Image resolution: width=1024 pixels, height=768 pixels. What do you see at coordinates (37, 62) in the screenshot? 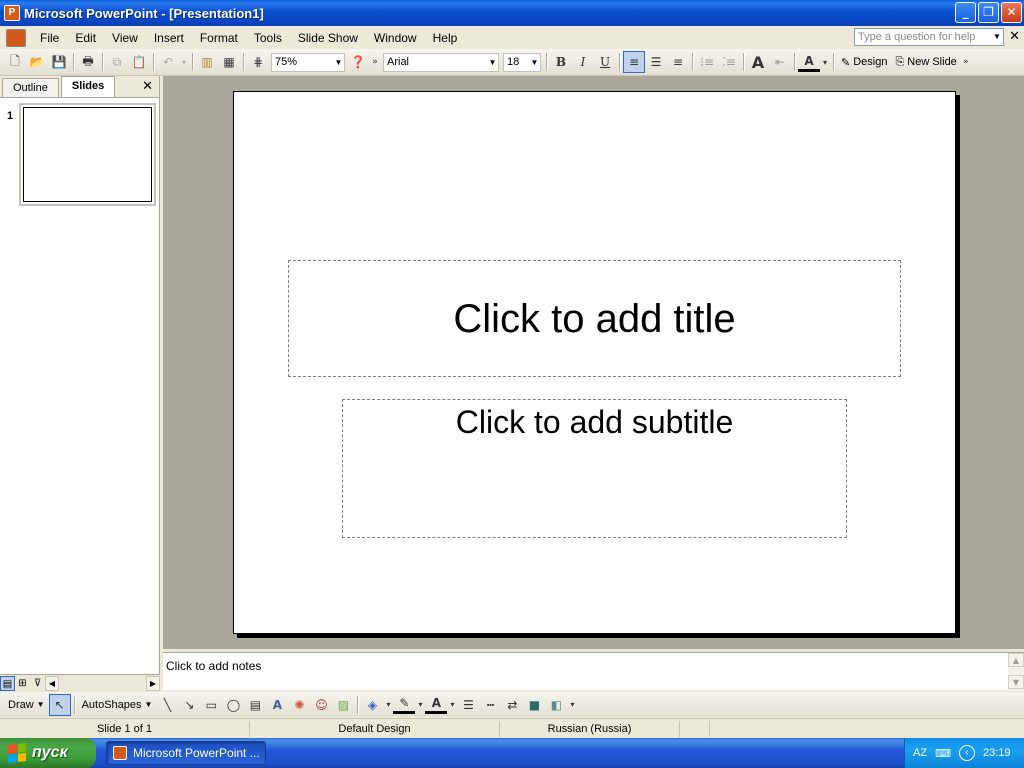
I see `open-icon: 📂` at bounding box center [37, 62].